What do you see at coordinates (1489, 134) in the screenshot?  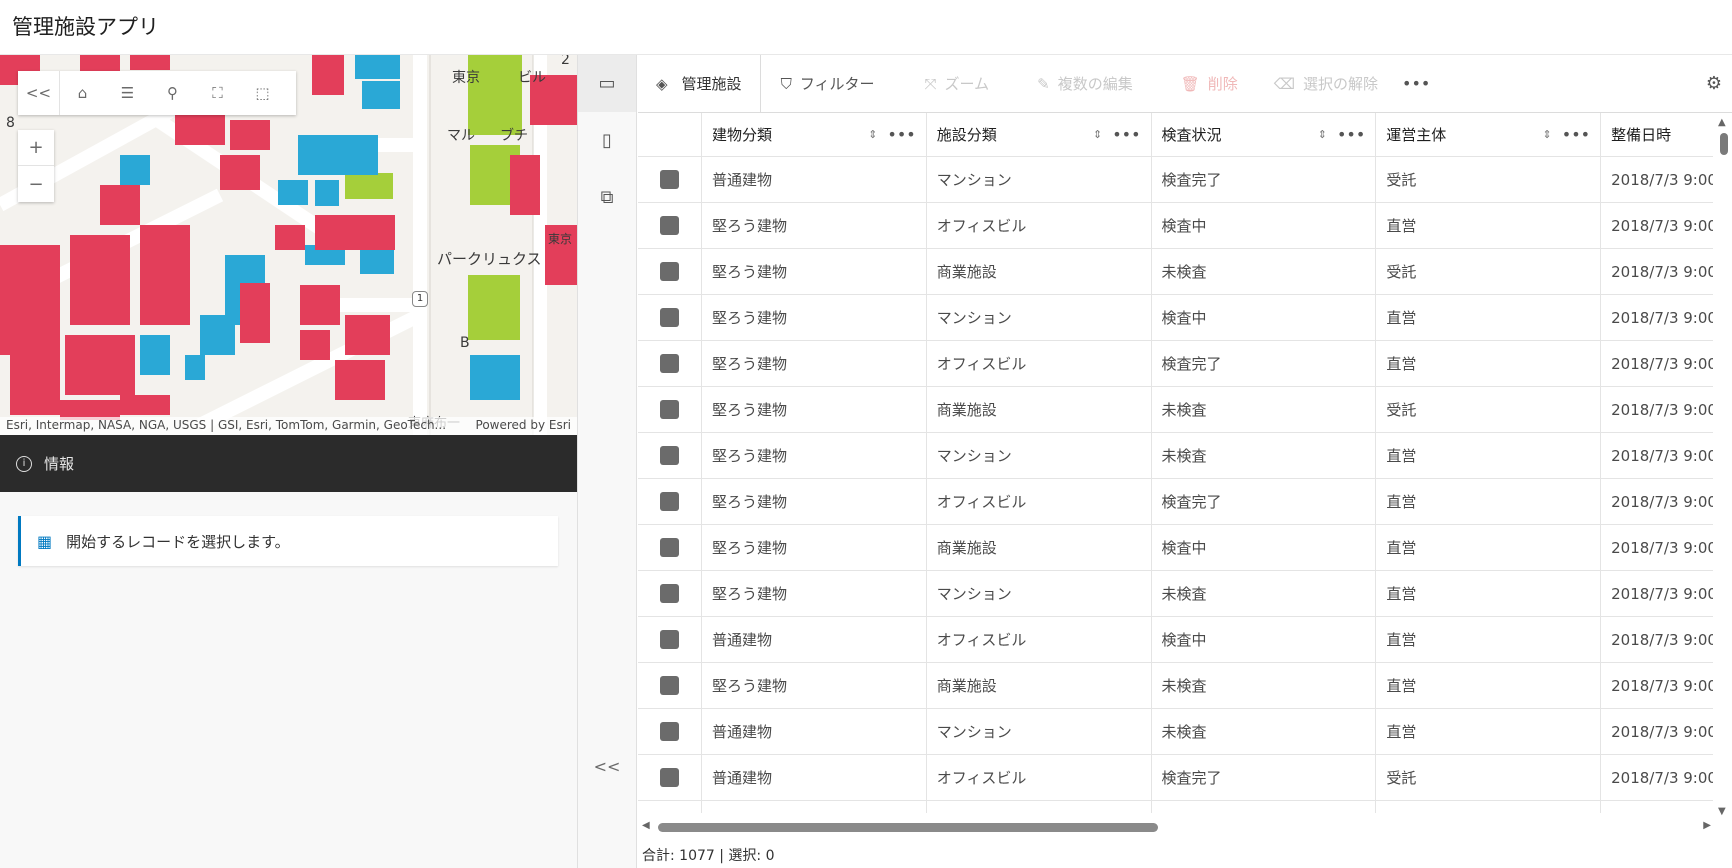 I see `column-header: 運営主体 ⇕ •••` at bounding box center [1489, 134].